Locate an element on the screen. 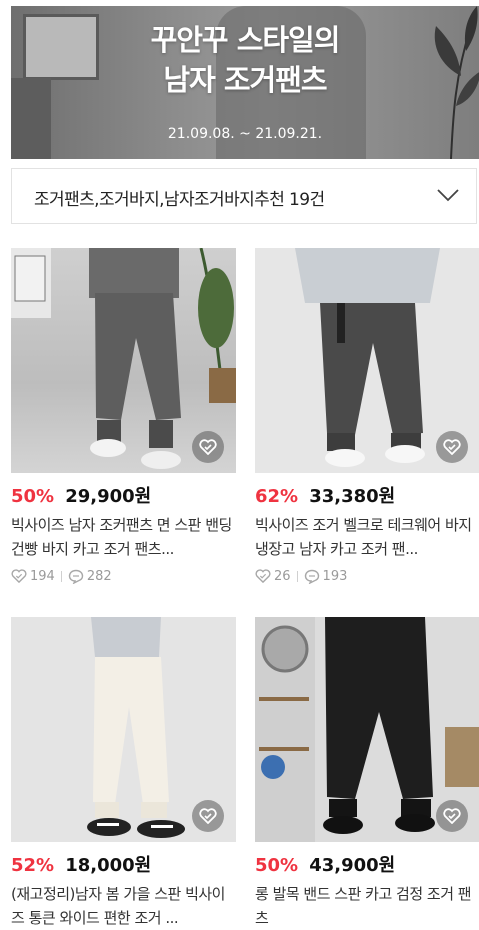 The image size is (479, 930). like-count: 26 is located at coordinates (282, 576).